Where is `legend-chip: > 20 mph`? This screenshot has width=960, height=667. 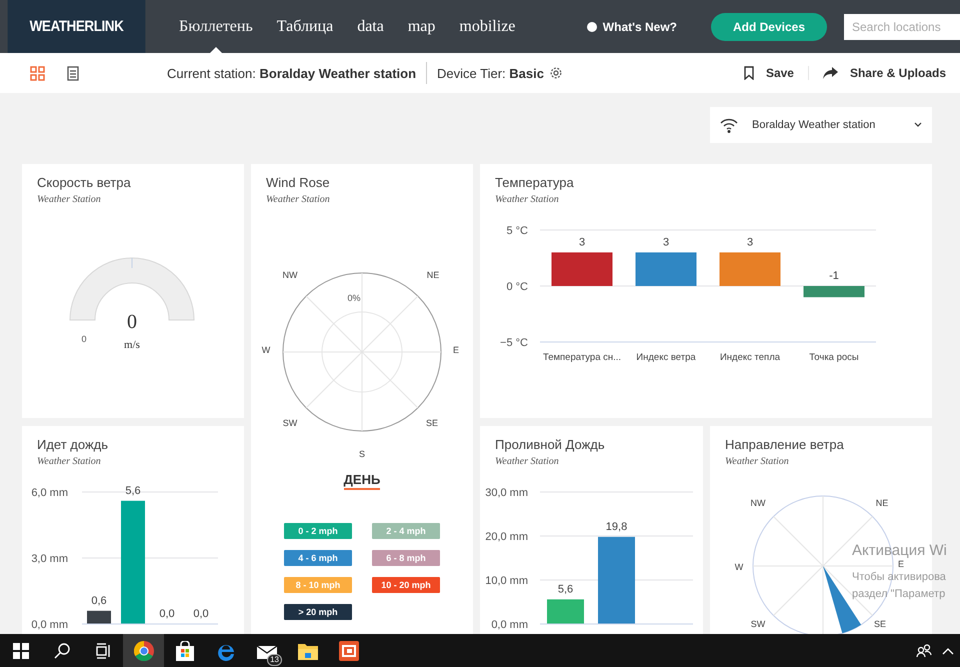
legend-chip: > 20 mph is located at coordinates (318, 612).